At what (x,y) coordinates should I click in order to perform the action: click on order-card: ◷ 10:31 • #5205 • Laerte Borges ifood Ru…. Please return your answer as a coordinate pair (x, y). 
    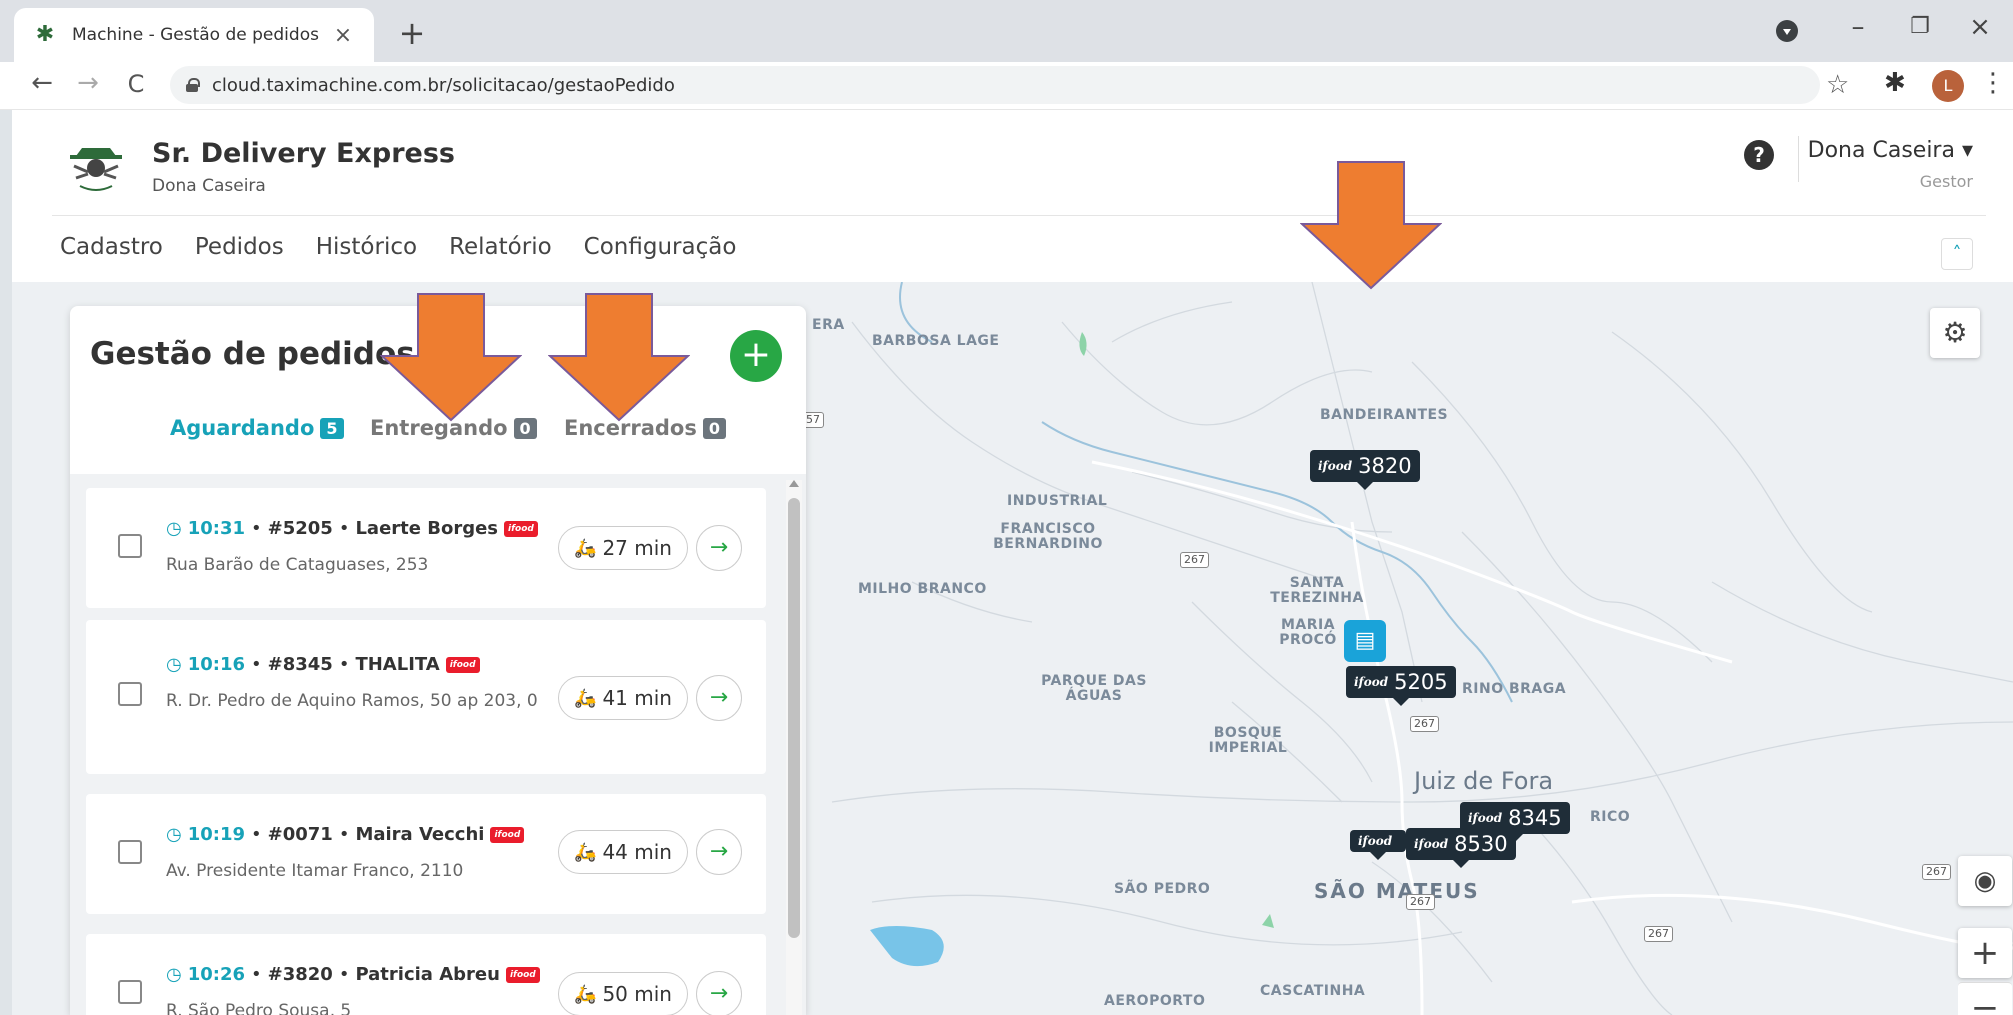
    Looking at the image, I should click on (426, 548).